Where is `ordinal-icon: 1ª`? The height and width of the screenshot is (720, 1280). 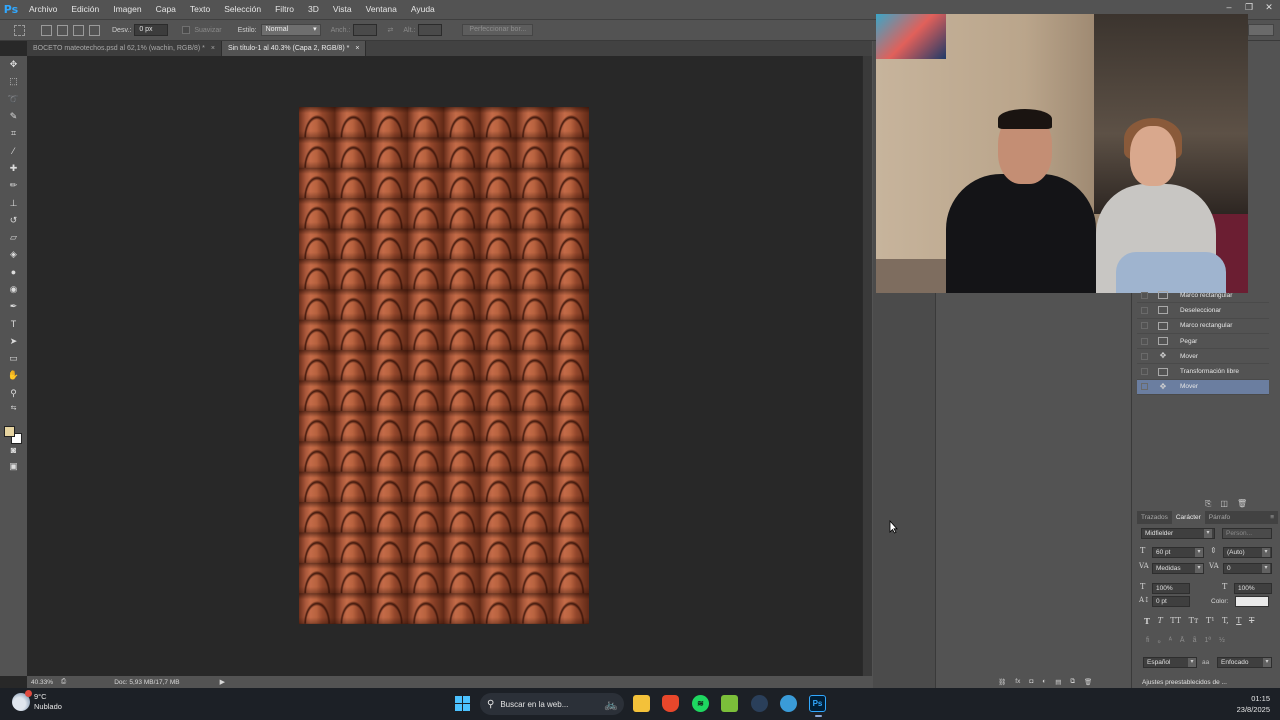 ordinal-icon: 1ª is located at coordinates (1207, 641).